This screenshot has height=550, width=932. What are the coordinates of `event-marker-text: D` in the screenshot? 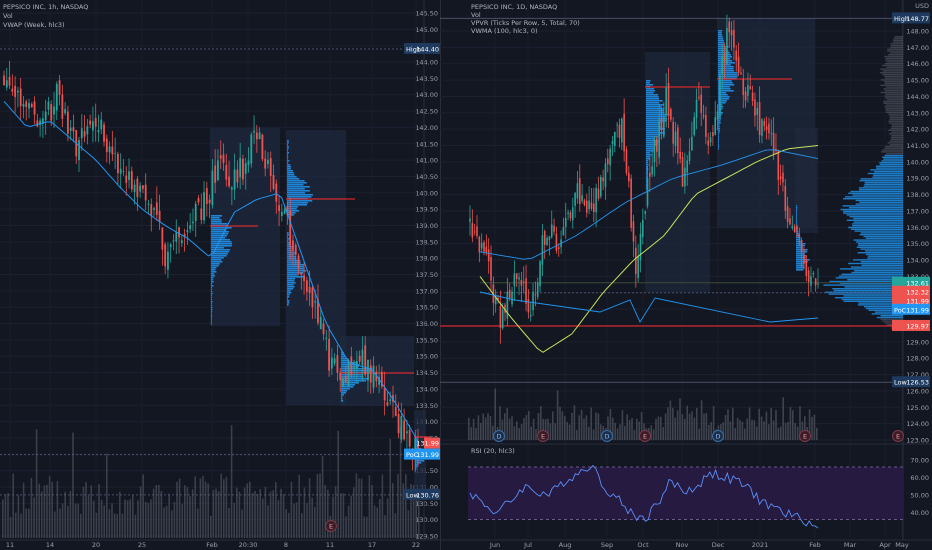 It's located at (498, 437).